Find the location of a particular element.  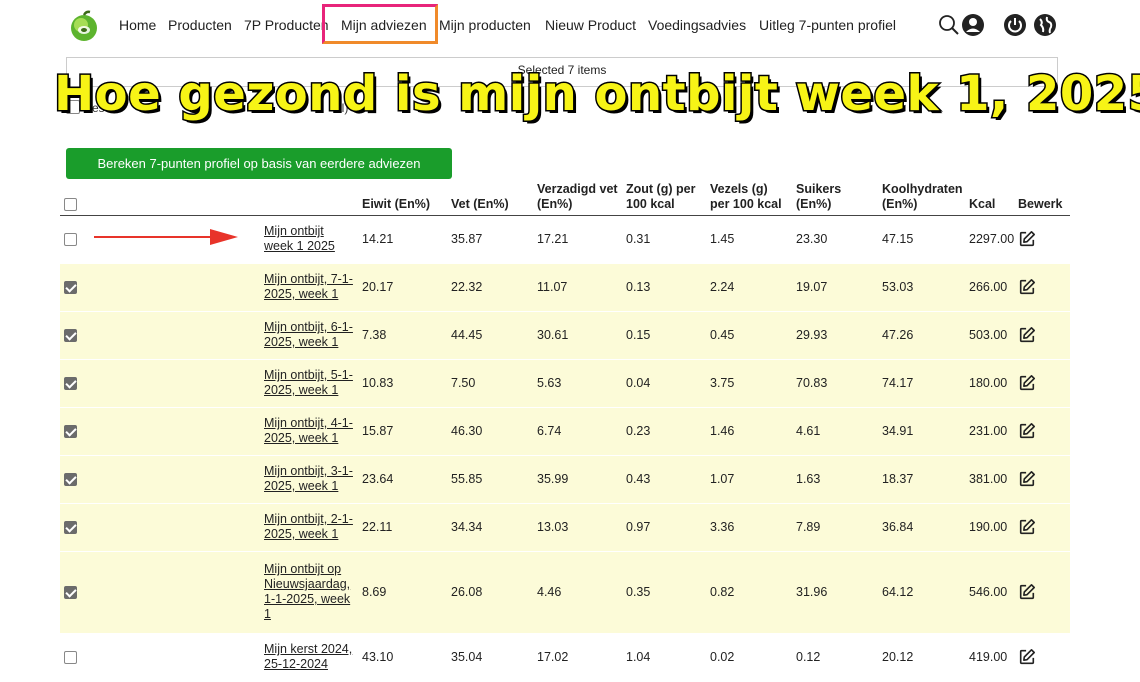

cell-koolhydraten: 74.17 is located at coordinates (921, 383).